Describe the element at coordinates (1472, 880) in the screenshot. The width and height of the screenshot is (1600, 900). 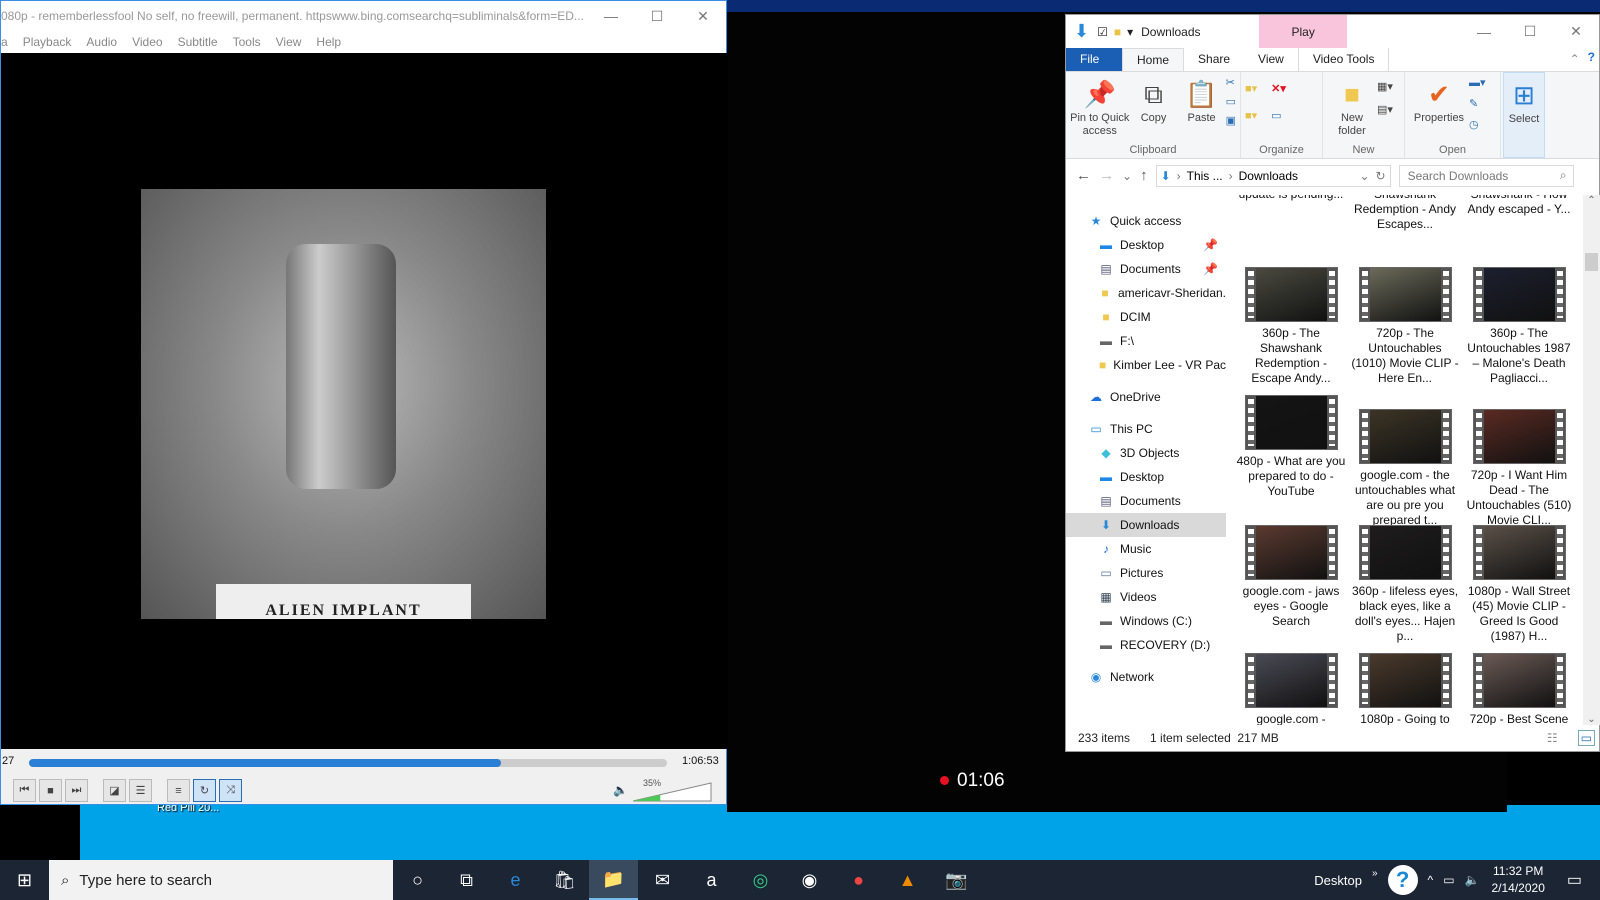
I see `volume-icon: 🔈` at that location.